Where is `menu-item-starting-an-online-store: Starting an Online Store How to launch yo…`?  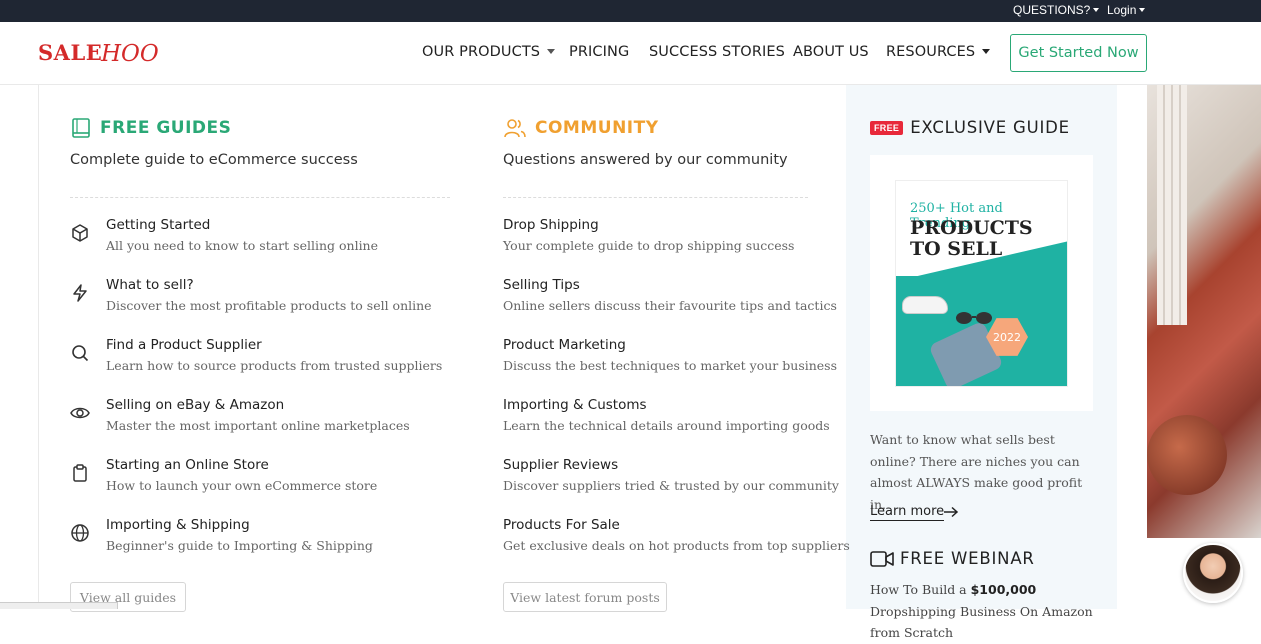 menu-item-starting-an-online-store: Starting an Online Store How to launch yo… is located at coordinates (260, 477).